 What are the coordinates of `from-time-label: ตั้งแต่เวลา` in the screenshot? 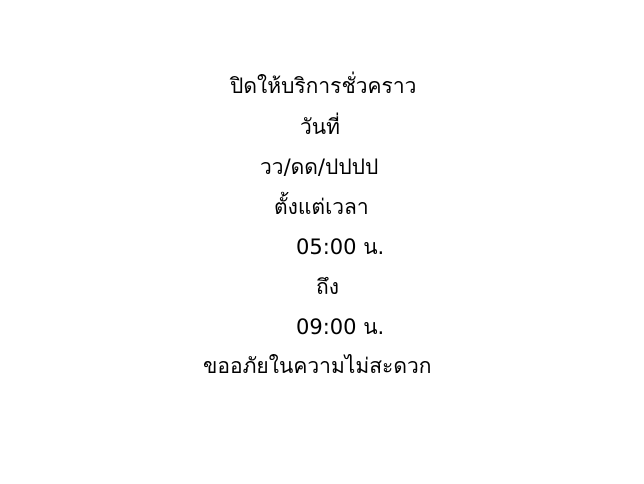 It's located at (321, 207).